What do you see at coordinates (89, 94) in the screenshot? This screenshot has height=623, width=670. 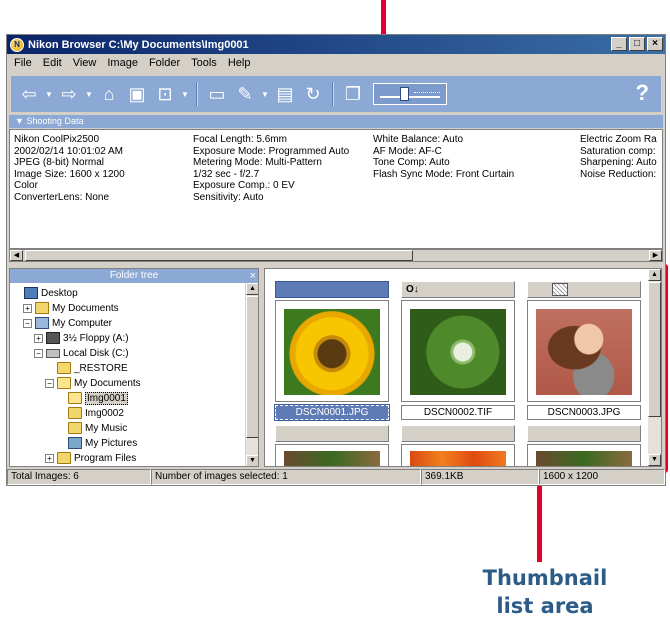 I see `forward-dropdown-icon: ▼` at bounding box center [89, 94].